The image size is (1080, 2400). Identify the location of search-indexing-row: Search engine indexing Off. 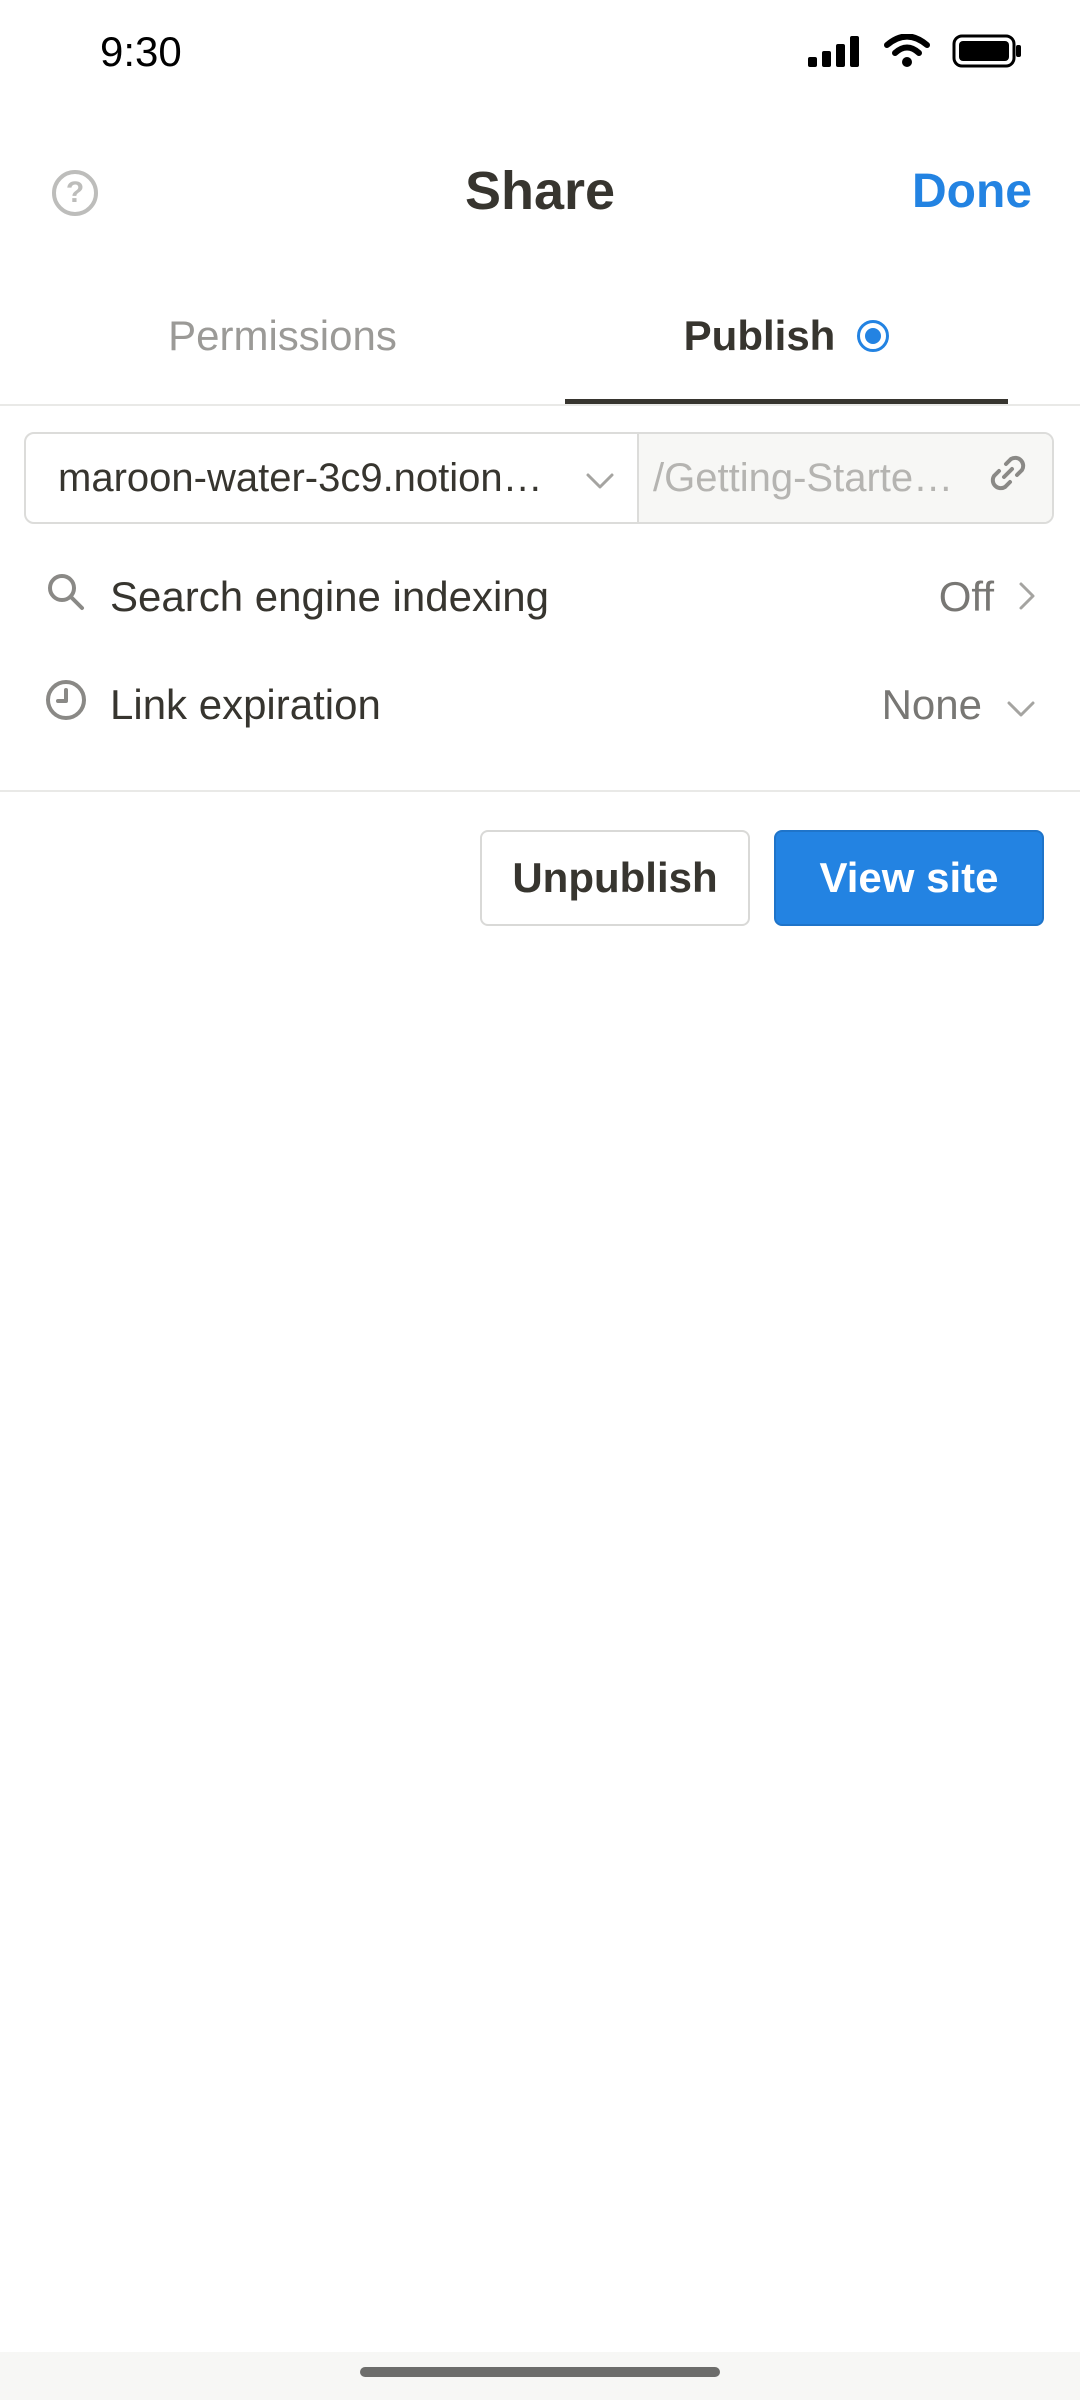
(540, 597).